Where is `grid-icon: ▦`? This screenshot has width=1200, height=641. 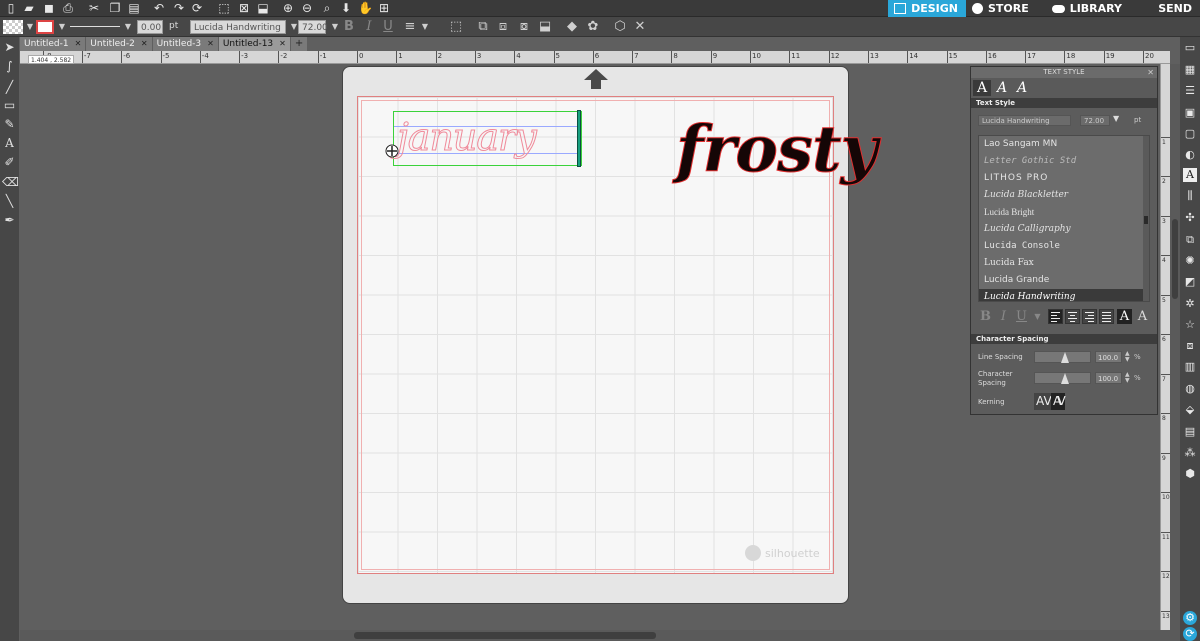 grid-icon: ▦ is located at coordinates (1190, 70).